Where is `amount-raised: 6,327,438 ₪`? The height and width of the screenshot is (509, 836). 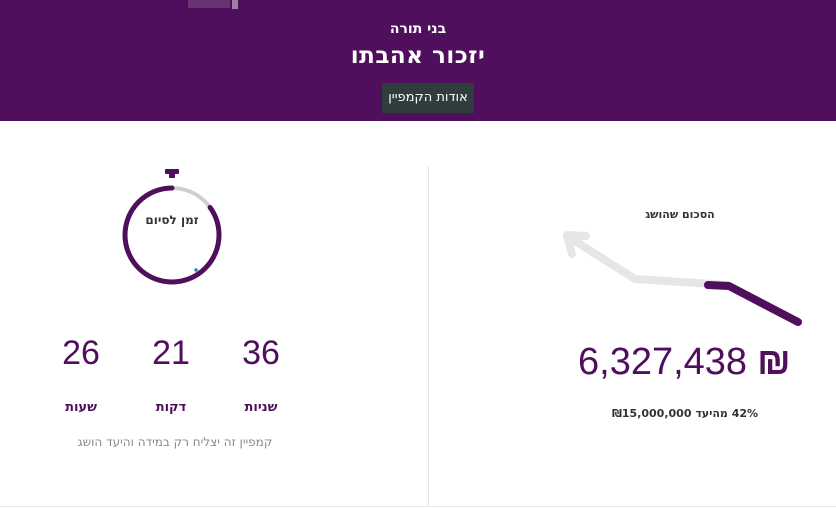
amount-raised: 6,327,438 ₪ is located at coordinates (688, 362).